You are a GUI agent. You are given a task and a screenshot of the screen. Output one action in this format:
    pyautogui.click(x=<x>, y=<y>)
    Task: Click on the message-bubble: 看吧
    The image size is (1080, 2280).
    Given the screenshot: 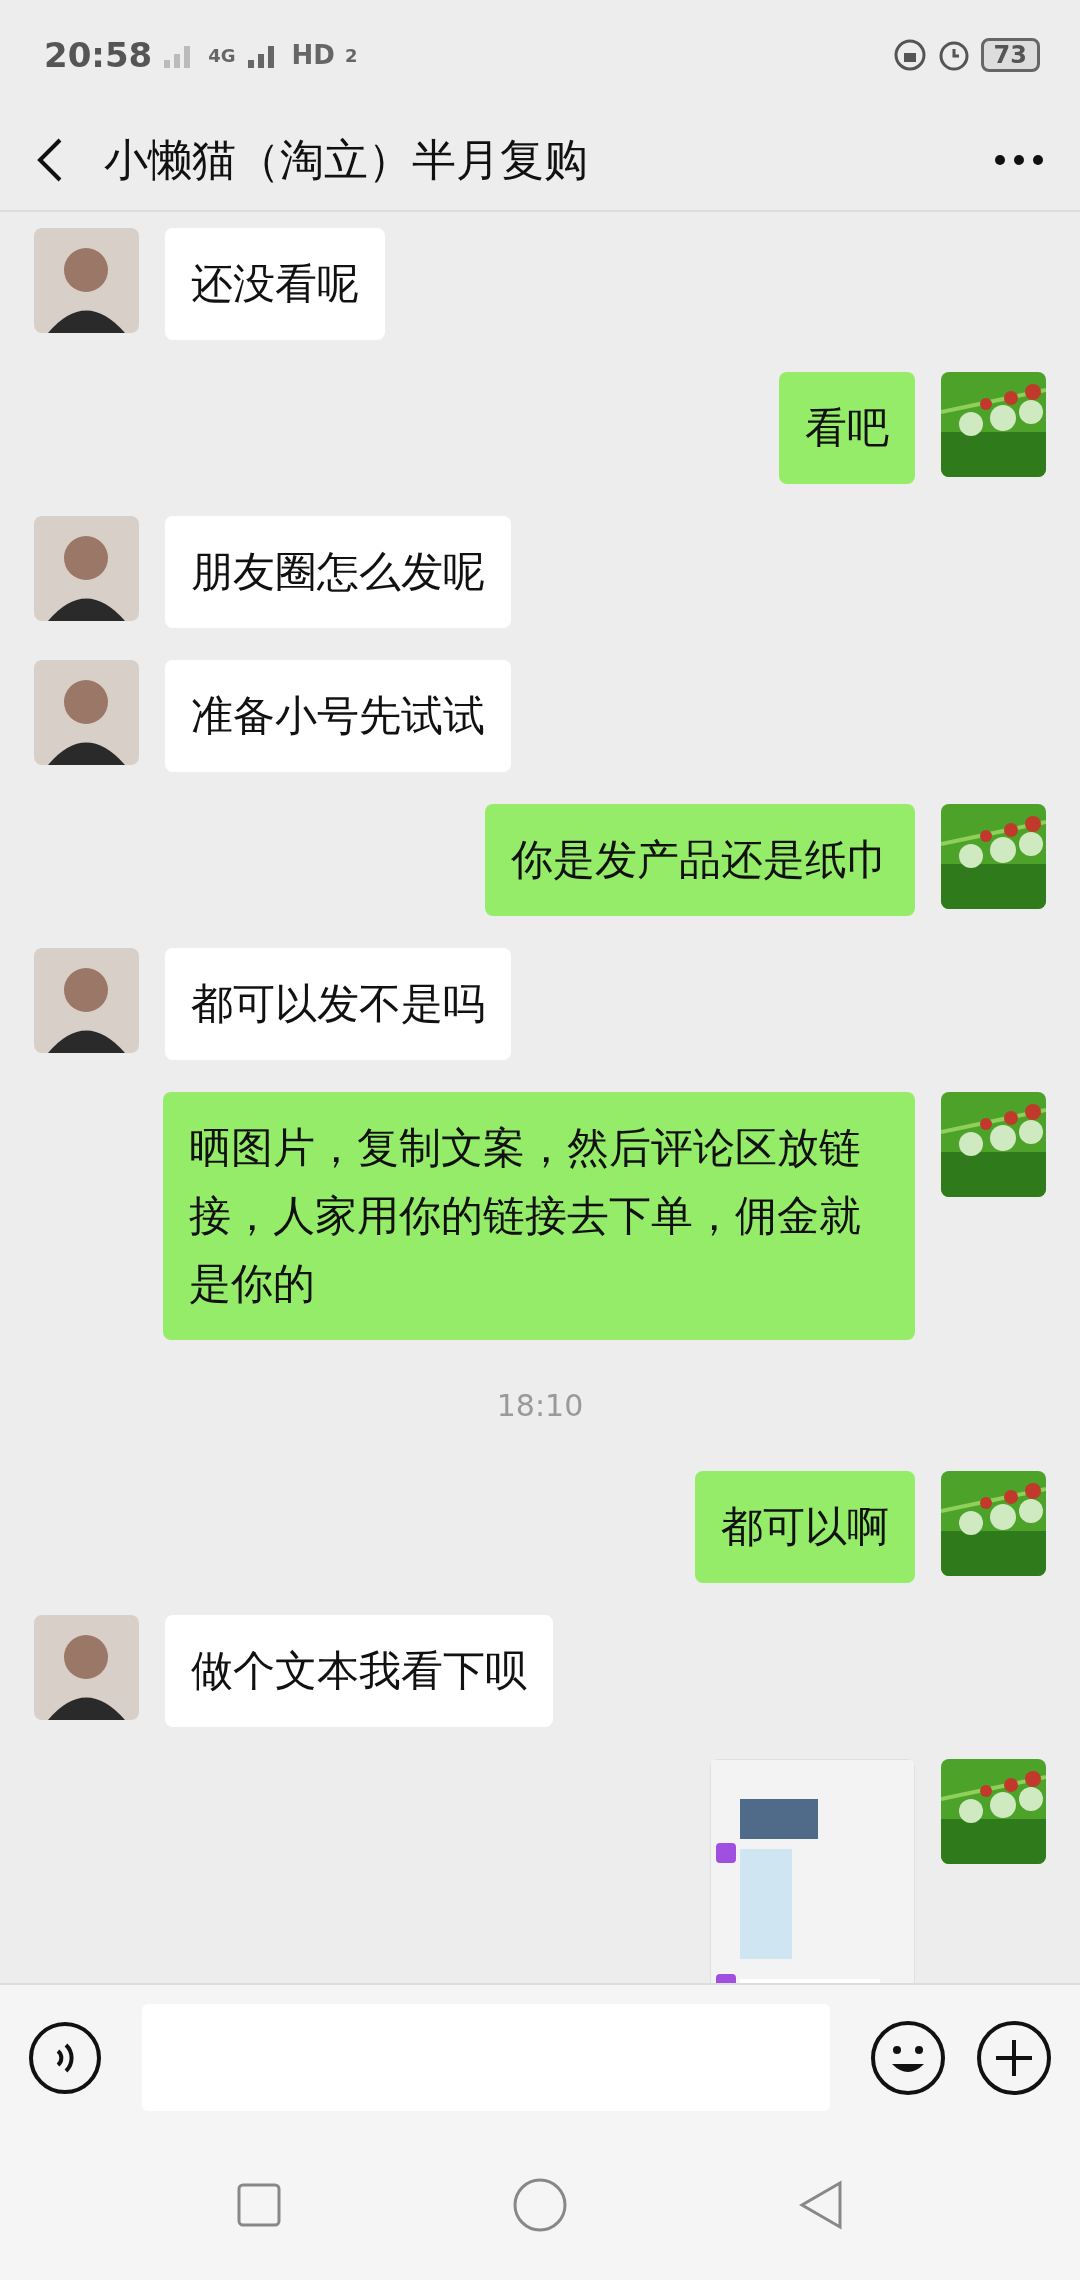 What is the action you would take?
    pyautogui.click(x=847, y=428)
    